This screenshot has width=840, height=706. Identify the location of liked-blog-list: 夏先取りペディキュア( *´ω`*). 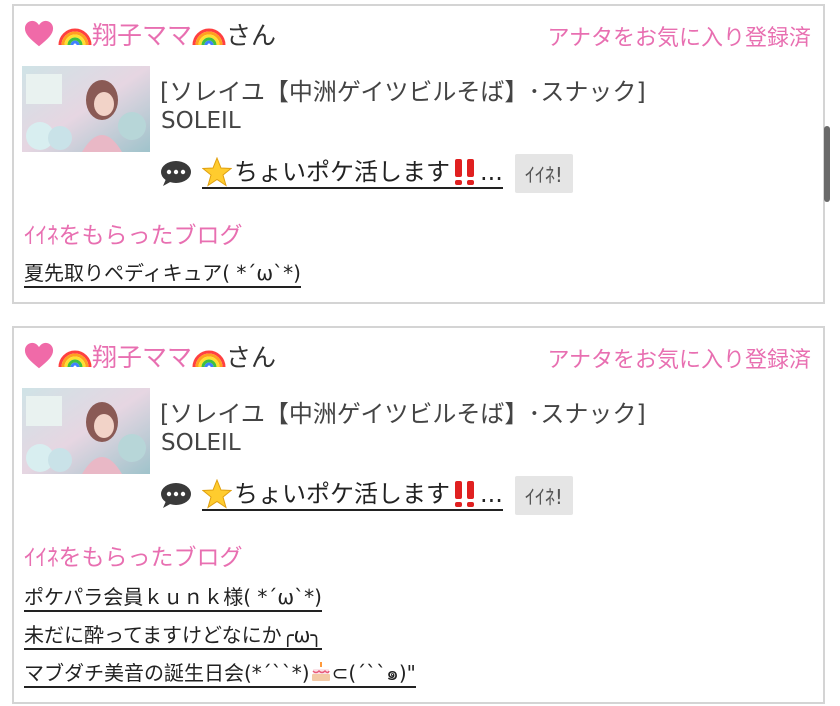
(162, 279).